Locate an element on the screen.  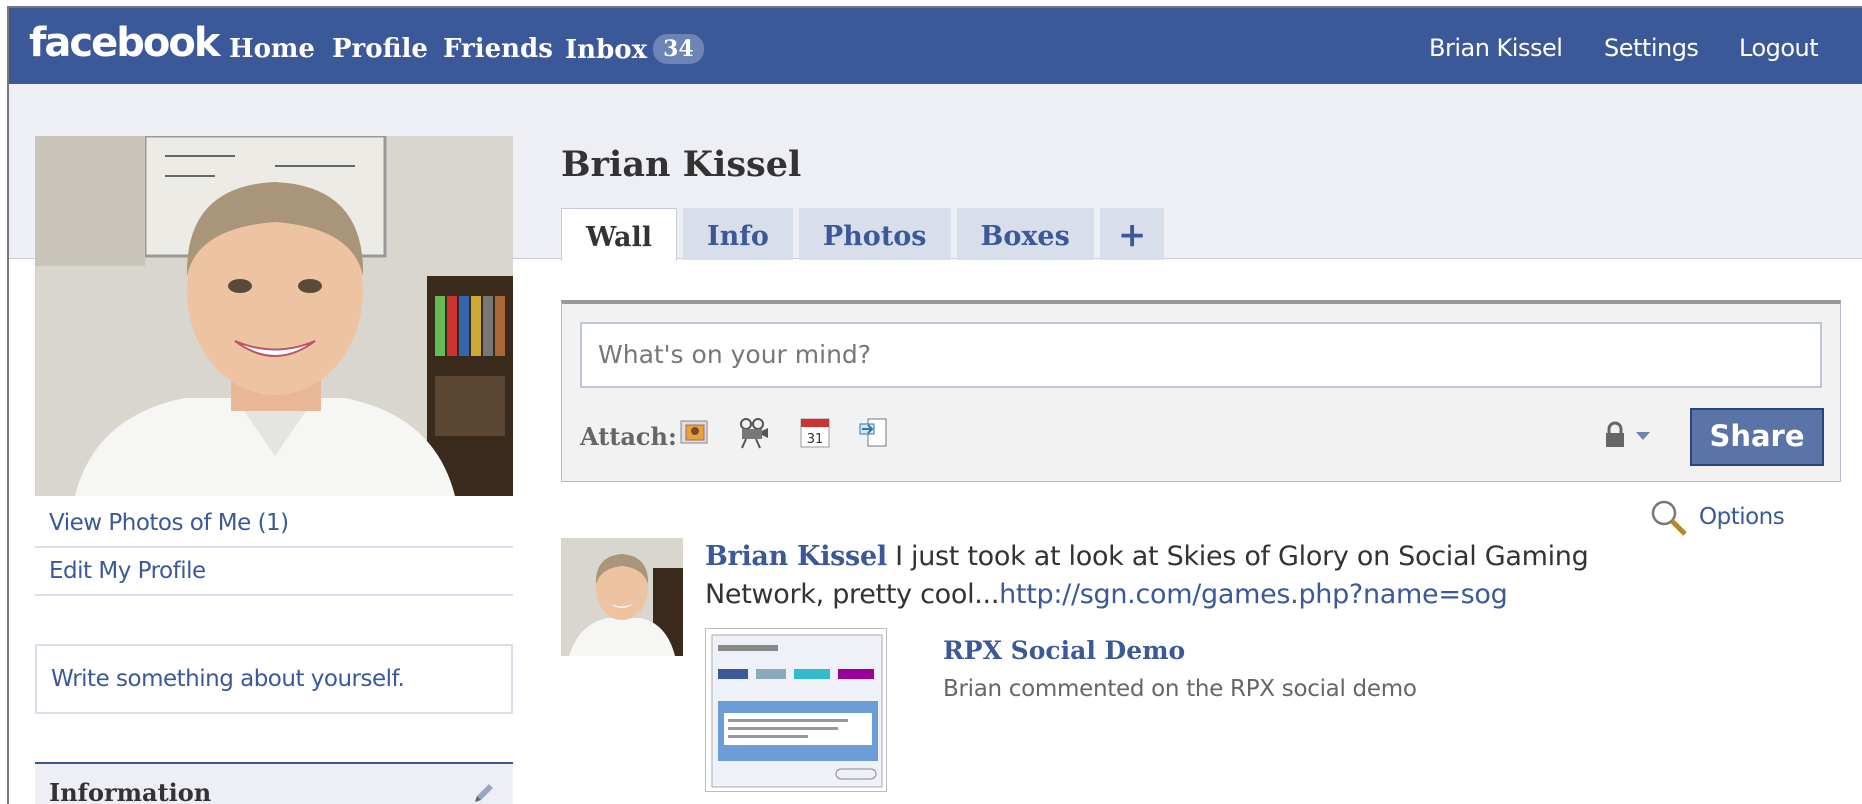
share-button: Share is located at coordinates (1757, 437).